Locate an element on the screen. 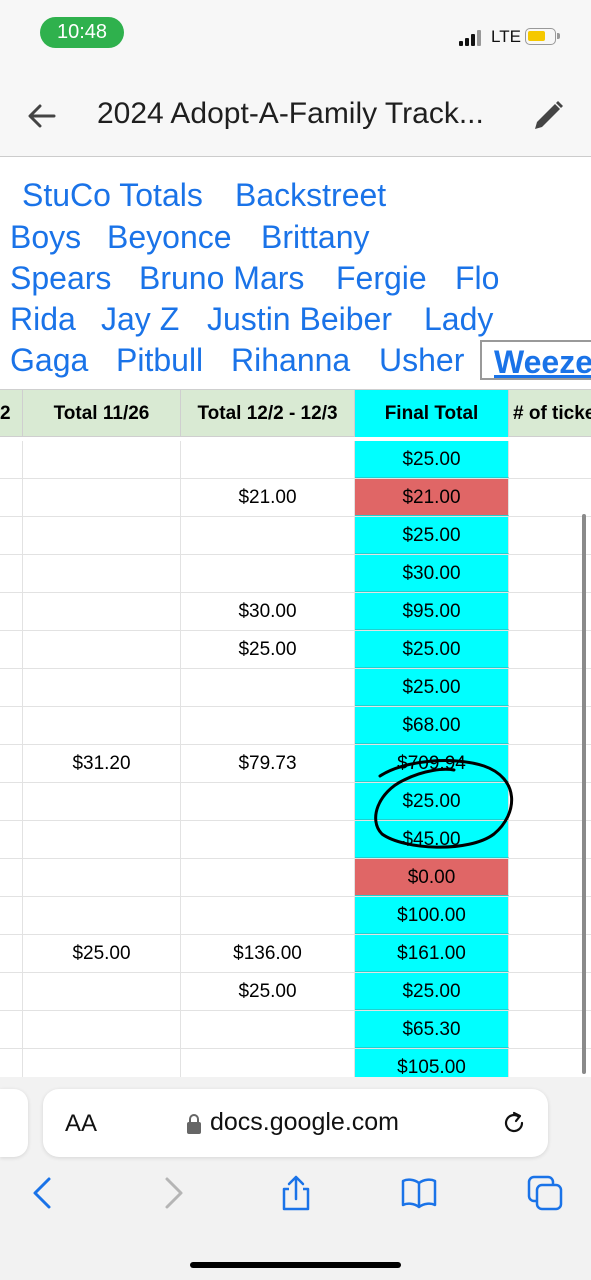 The height and width of the screenshot is (1280, 591). cell-final-total: $45.00 is located at coordinates (432, 839).